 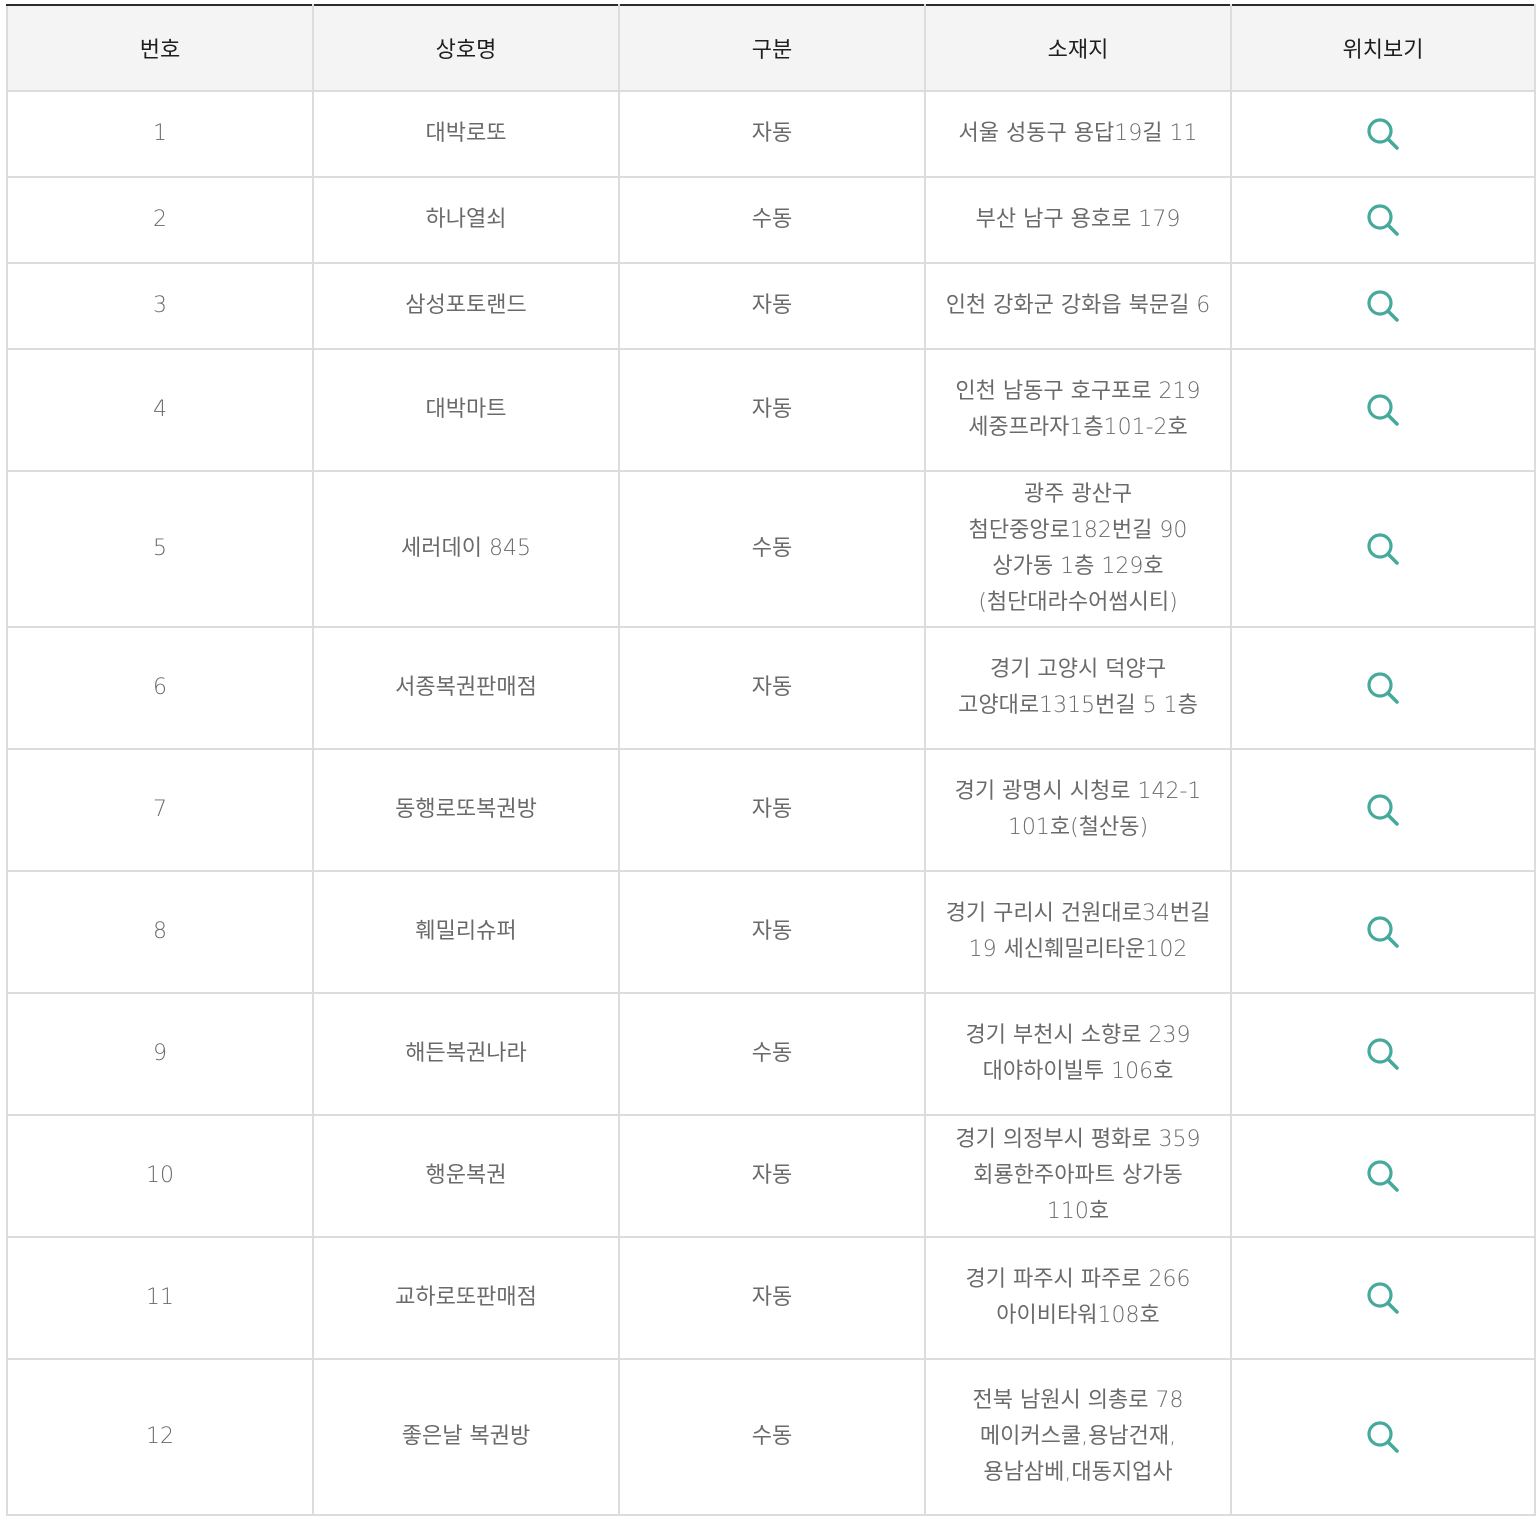 I want to click on table-row: 9 해든복권나라 수동 경기 부천시 소향로 239 대야하이빌투 106호, so click(x=771, y=1054).